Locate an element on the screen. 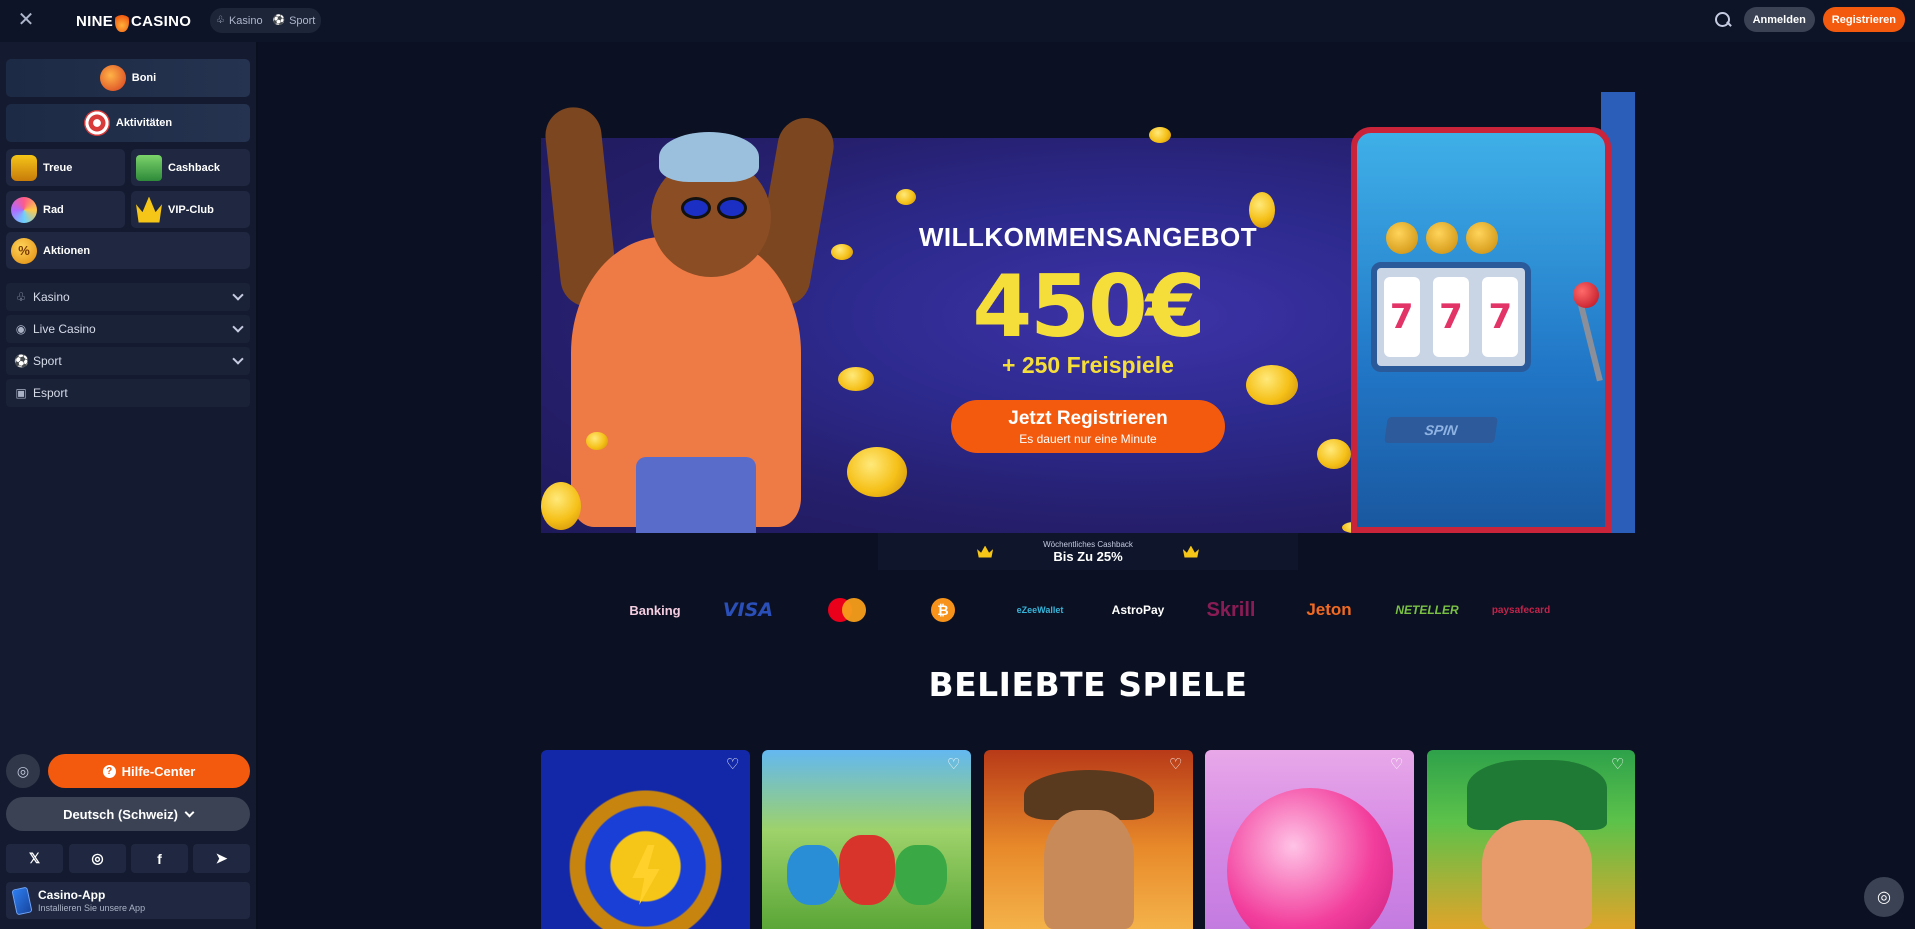 The image size is (1915, 929). cashback-caption: Wöchentliches Cashback is located at coordinates (1088, 544).